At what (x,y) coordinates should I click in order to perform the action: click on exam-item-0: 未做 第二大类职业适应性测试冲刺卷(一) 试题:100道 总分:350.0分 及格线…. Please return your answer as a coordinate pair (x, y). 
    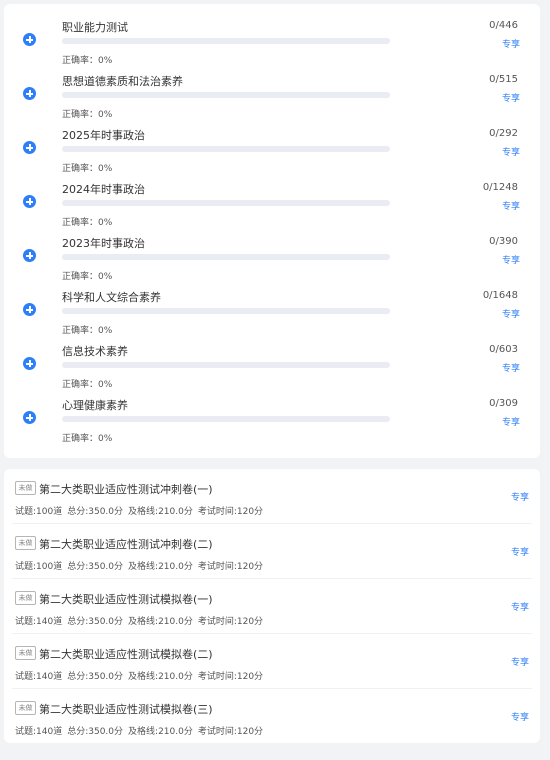
    Looking at the image, I should click on (272, 496).